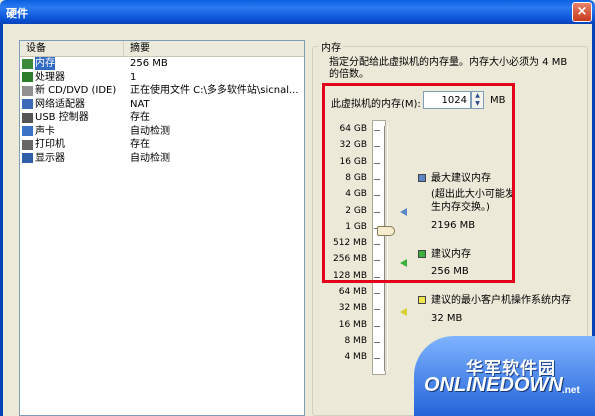 The width and height of the screenshot is (595, 416). What do you see at coordinates (297, 12) in the screenshot?
I see `title-bar: 硬件 ×` at bounding box center [297, 12].